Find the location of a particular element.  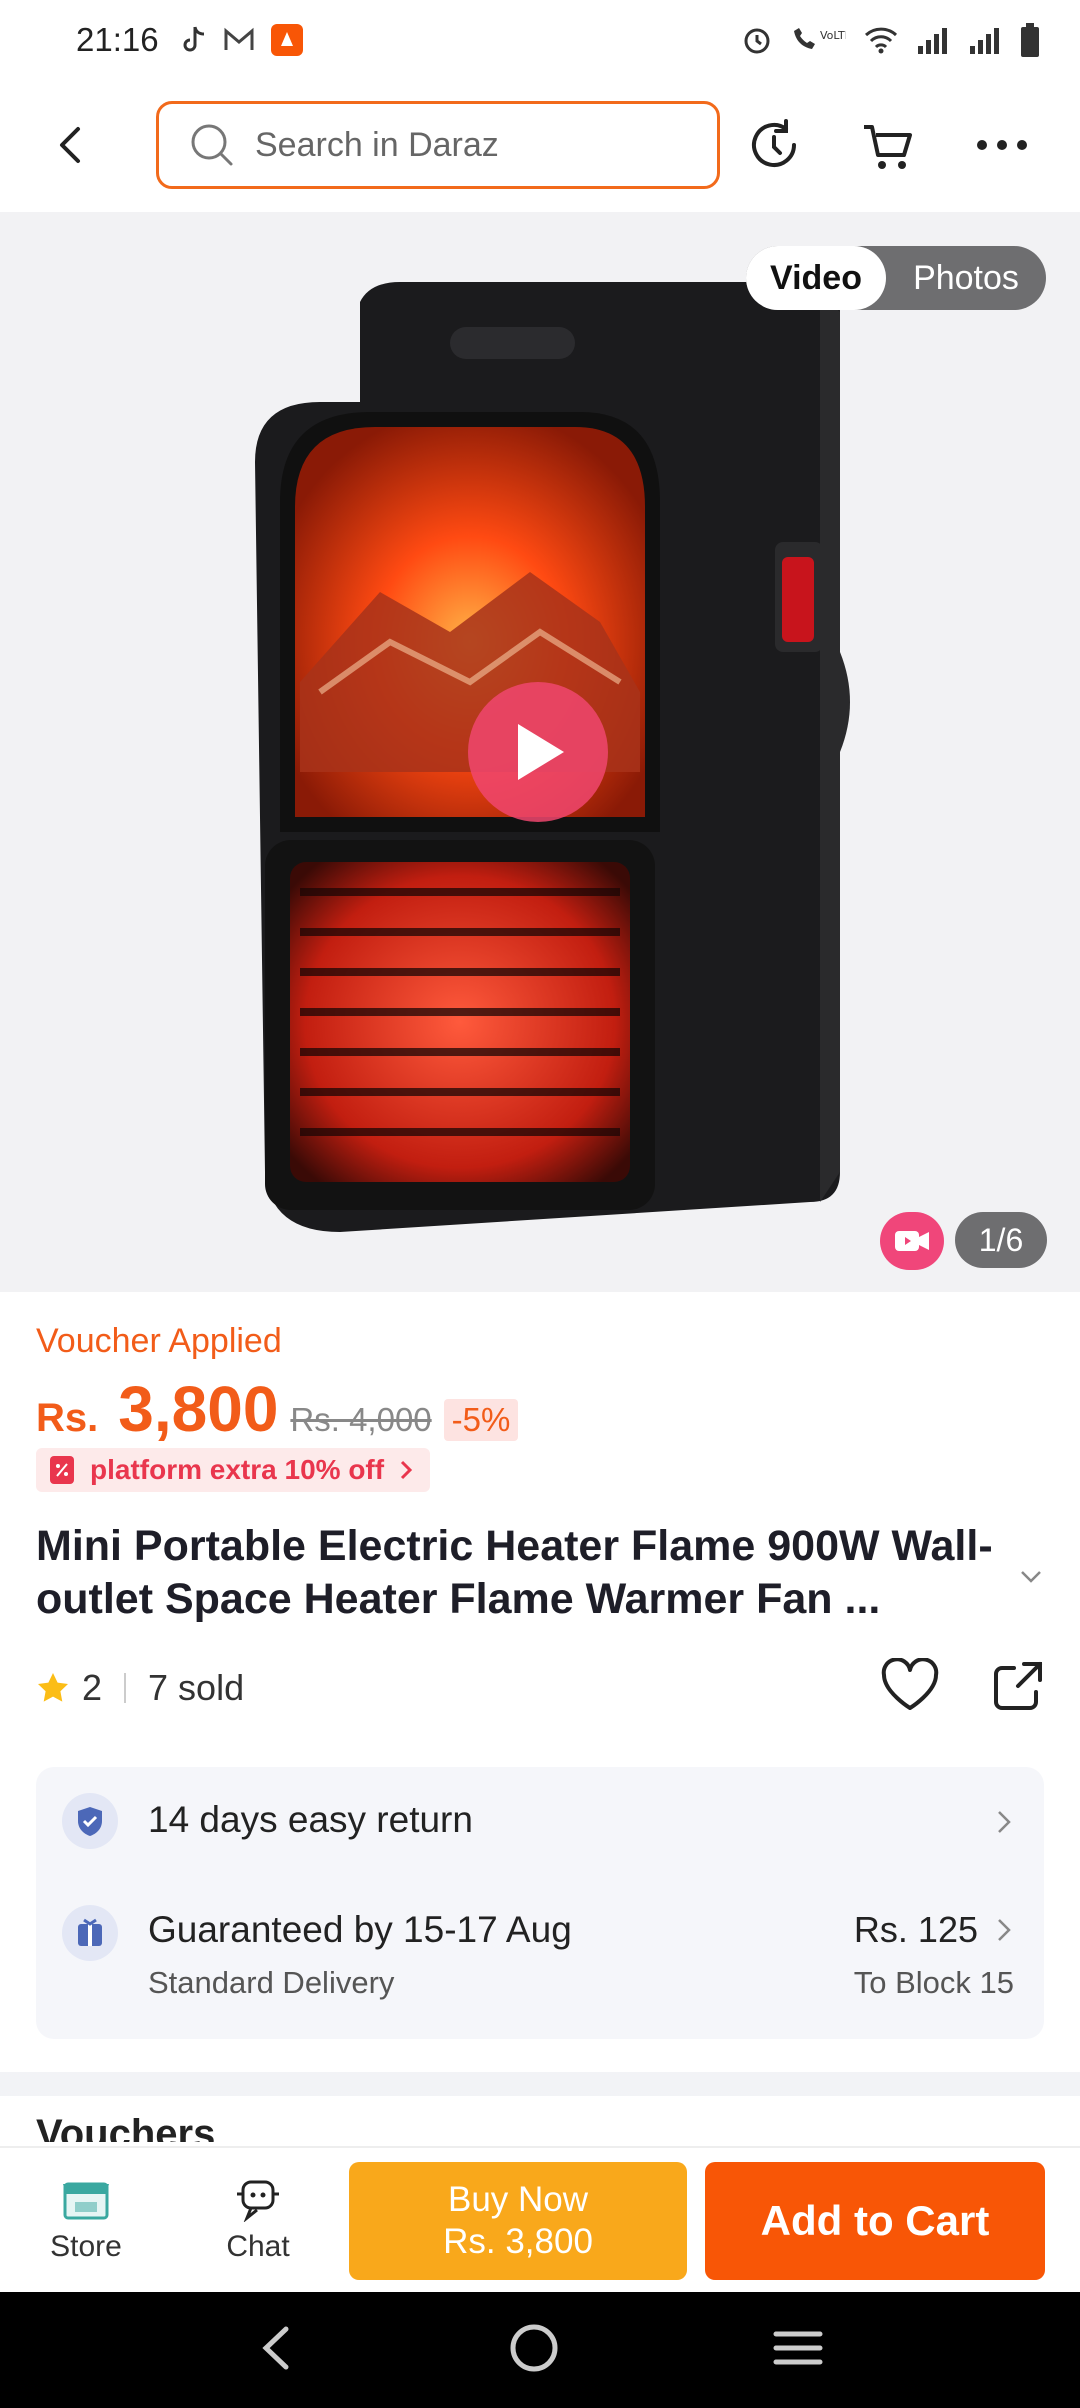

section-divider is located at coordinates (540, 2084).